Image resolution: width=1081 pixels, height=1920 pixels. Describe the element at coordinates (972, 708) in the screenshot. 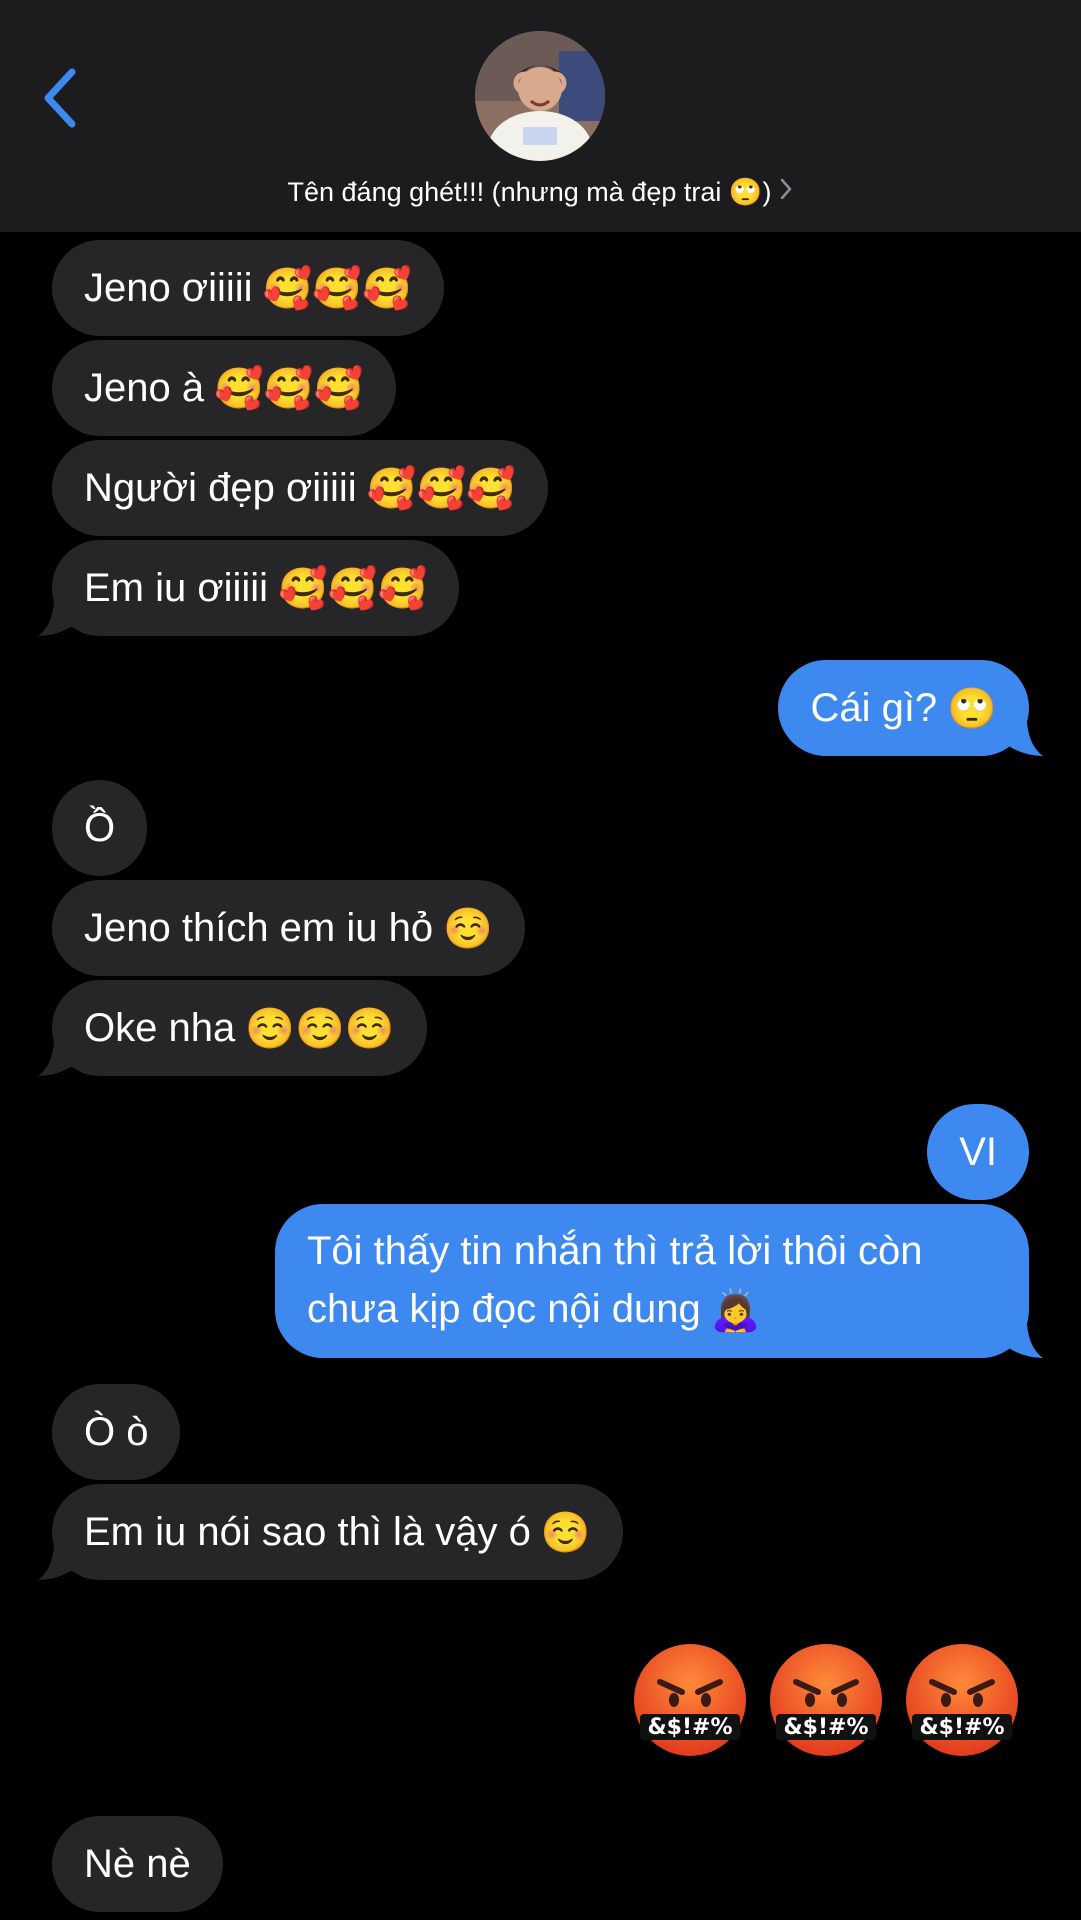

I see `emoji: 🙄` at that location.